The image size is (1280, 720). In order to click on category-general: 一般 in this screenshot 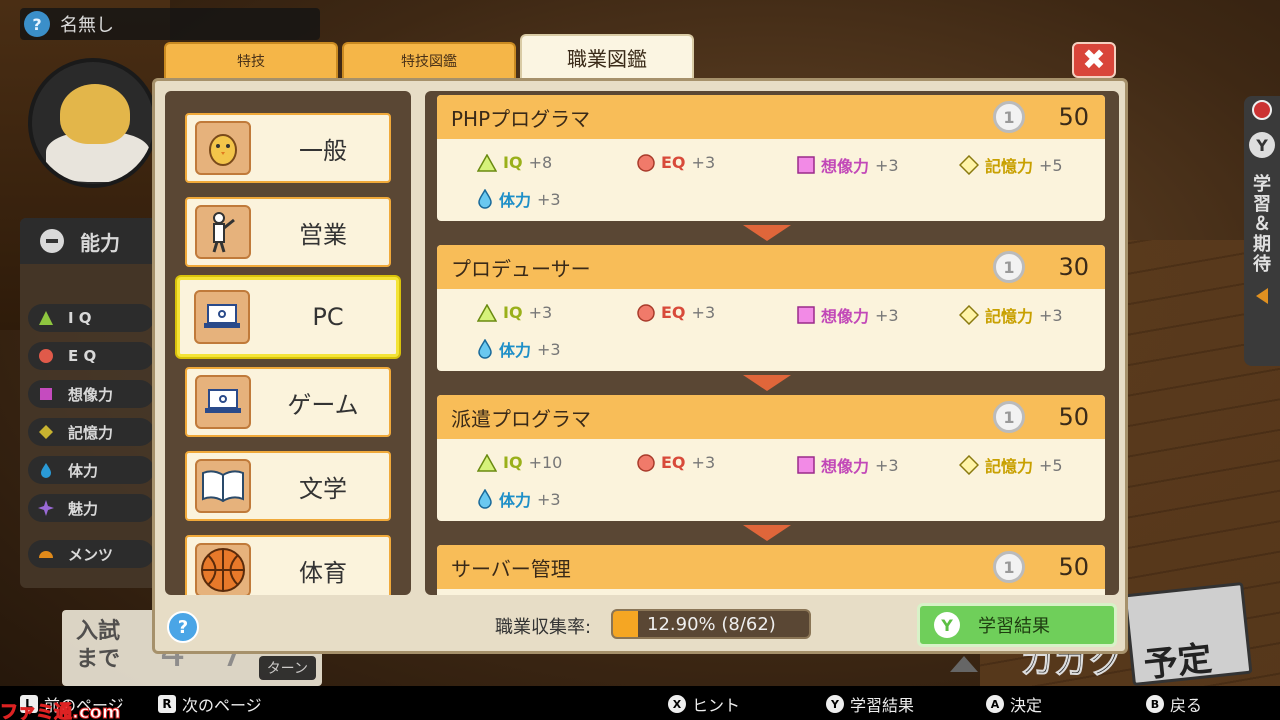, I will do `click(288, 148)`.